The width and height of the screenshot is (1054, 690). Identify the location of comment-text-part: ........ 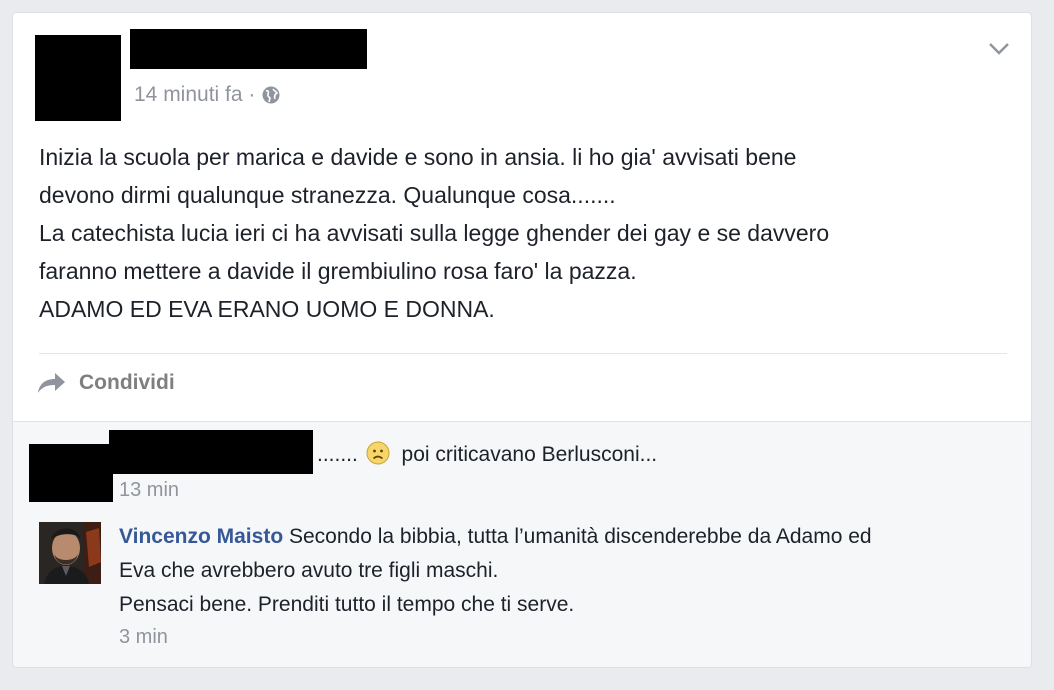
(340, 454).